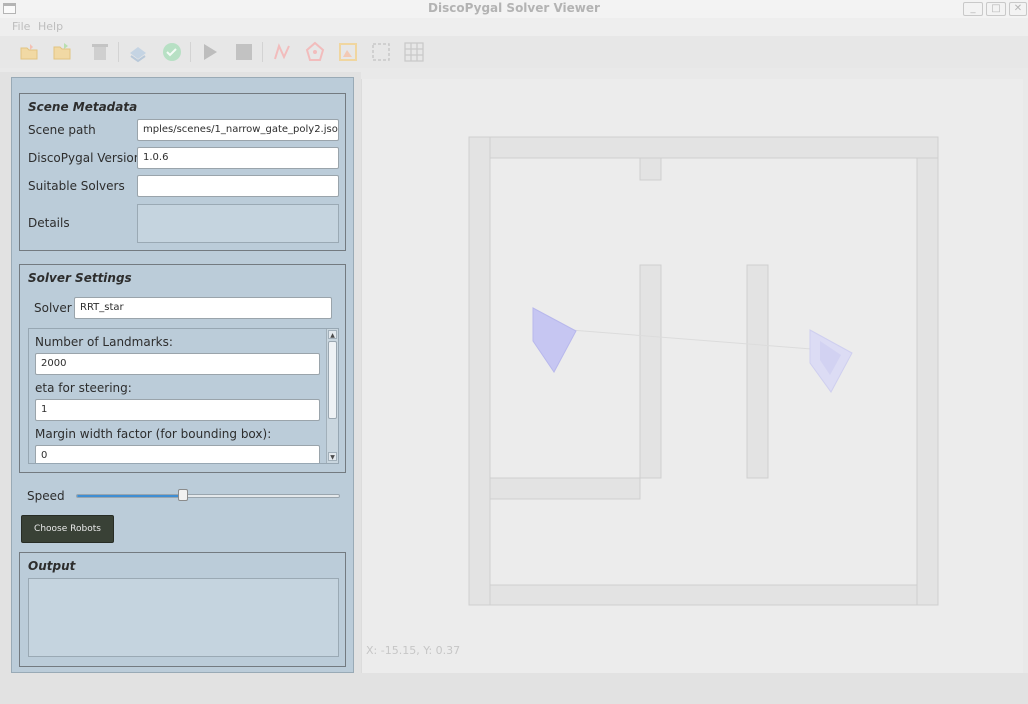 This screenshot has width=1028, height=704. Describe the element at coordinates (996, 9) in the screenshot. I see `maximize-button: □` at that location.